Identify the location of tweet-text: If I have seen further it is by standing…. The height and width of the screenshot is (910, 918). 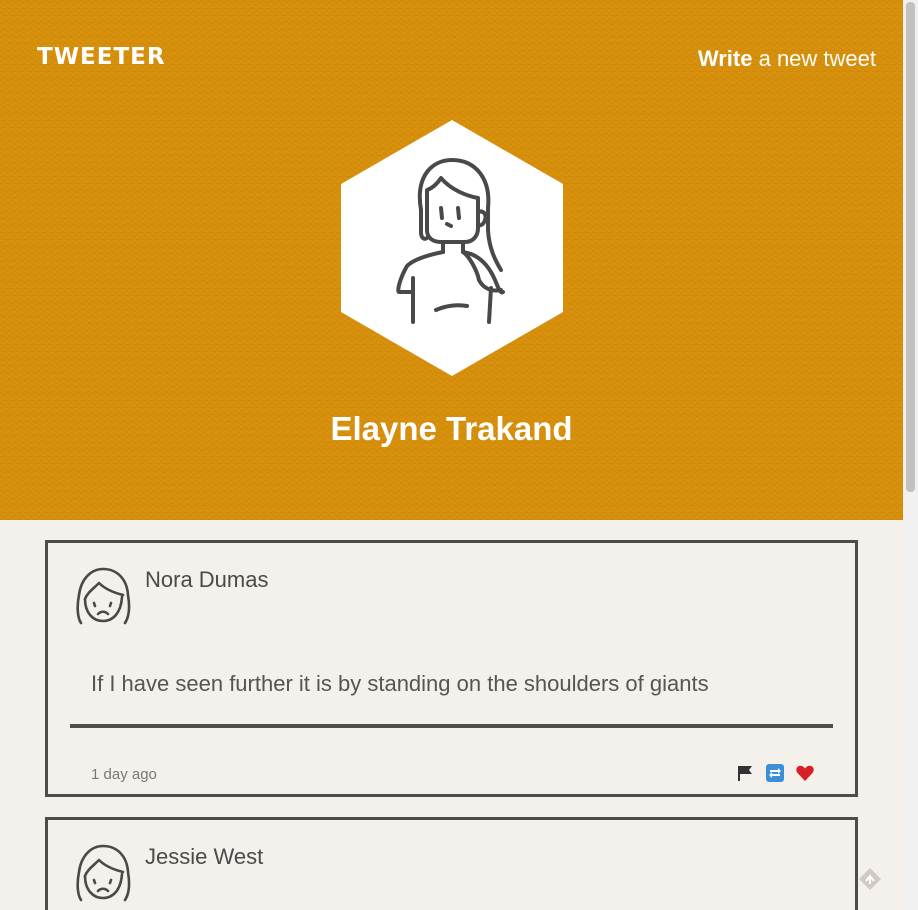
(400, 683).